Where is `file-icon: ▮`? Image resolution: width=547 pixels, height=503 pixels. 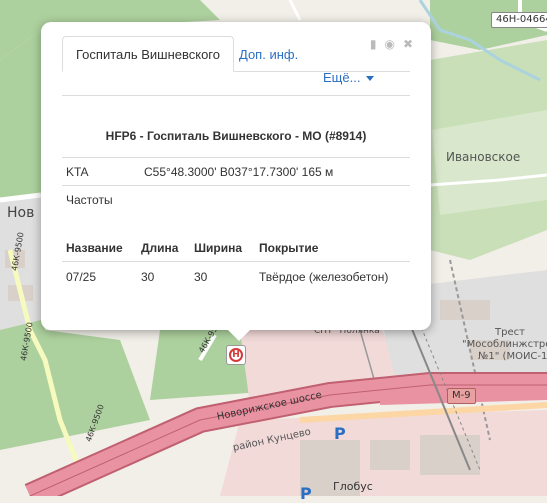 file-icon: ▮ is located at coordinates (373, 44).